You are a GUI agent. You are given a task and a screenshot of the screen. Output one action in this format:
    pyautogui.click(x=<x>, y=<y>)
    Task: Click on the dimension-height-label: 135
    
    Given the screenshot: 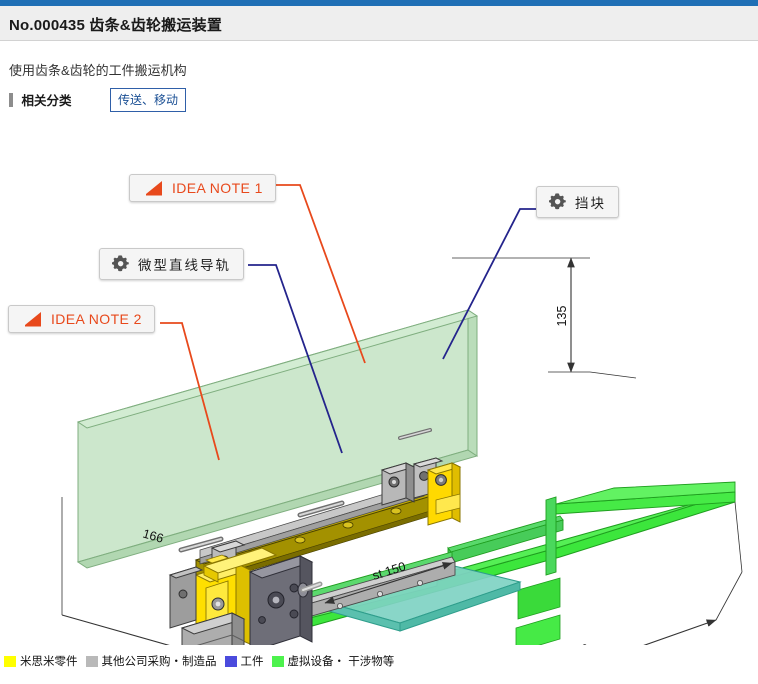 What is the action you would take?
    pyautogui.click(x=562, y=316)
    